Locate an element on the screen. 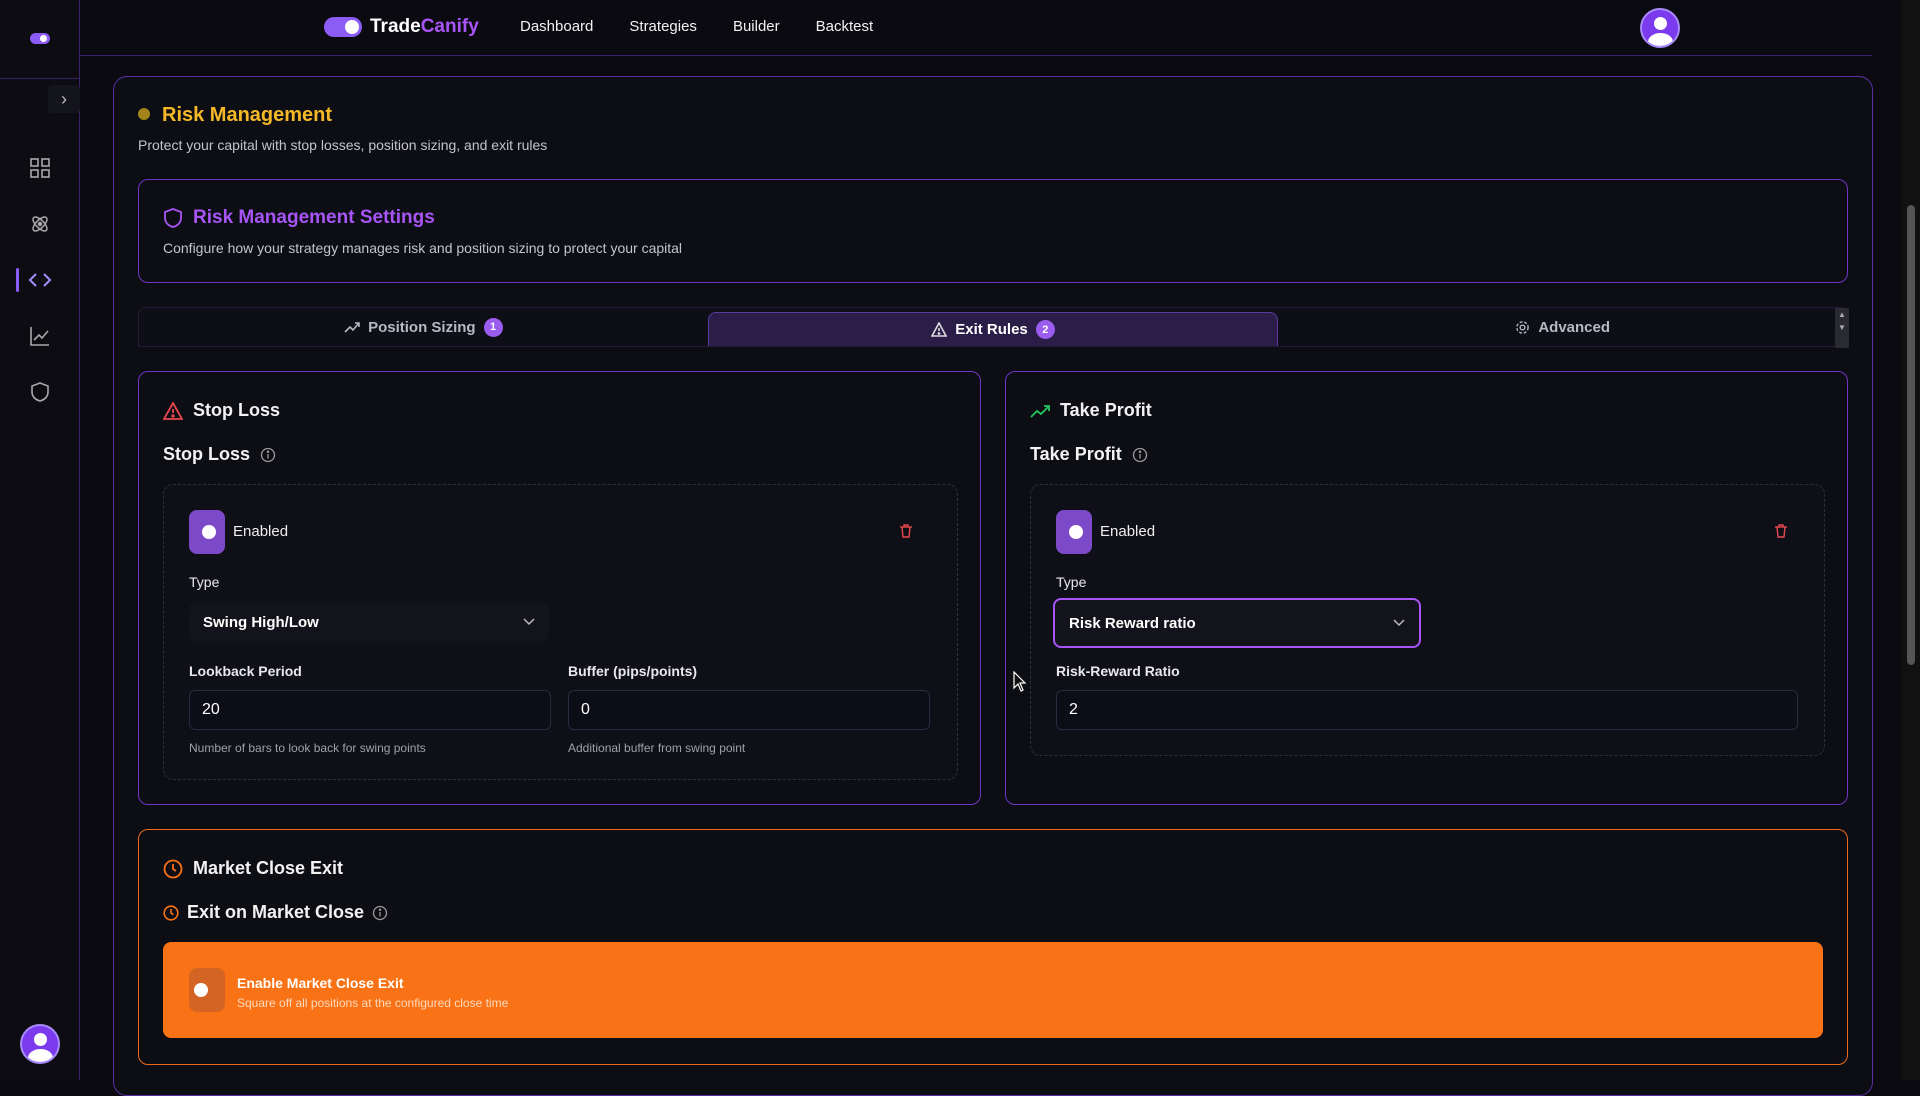 Image resolution: width=1920 pixels, height=1096 pixels. tabs-scroll-control: ▲ ▼ is located at coordinates (1842, 328).